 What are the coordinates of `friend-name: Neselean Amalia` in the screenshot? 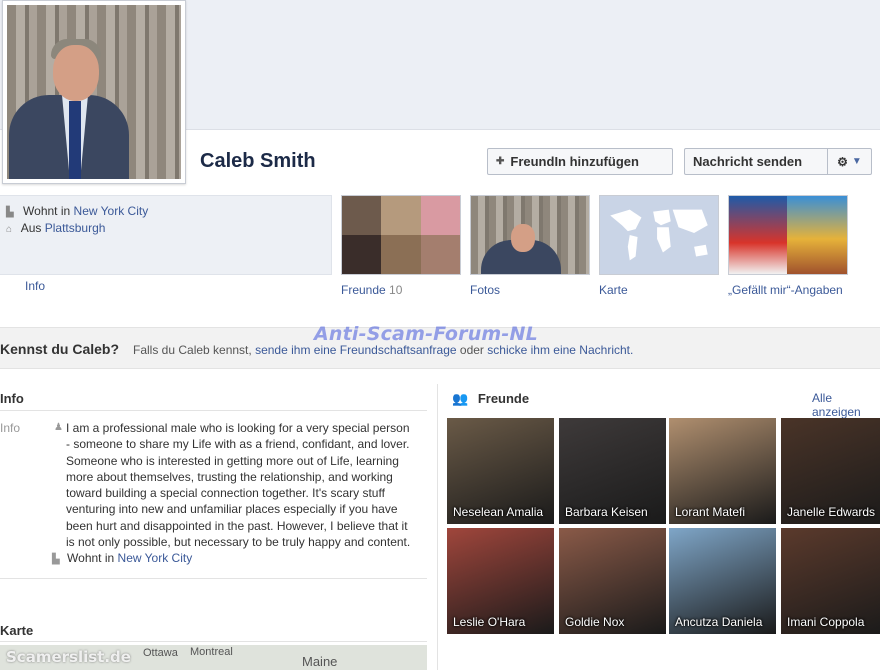 It's located at (498, 512).